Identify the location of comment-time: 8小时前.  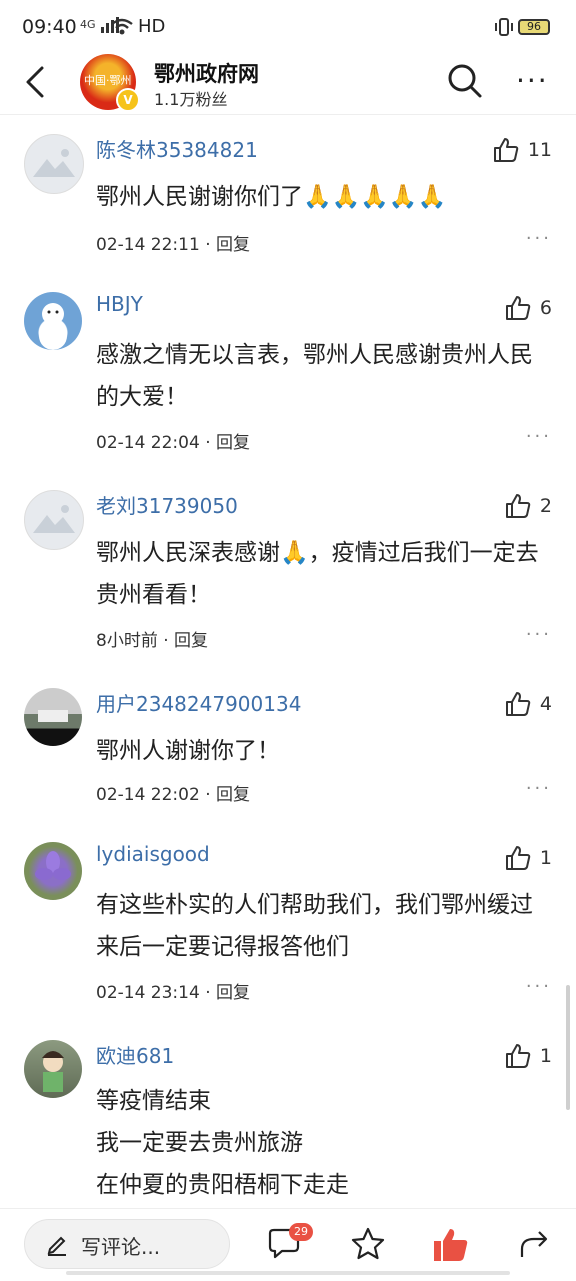
(127, 641).